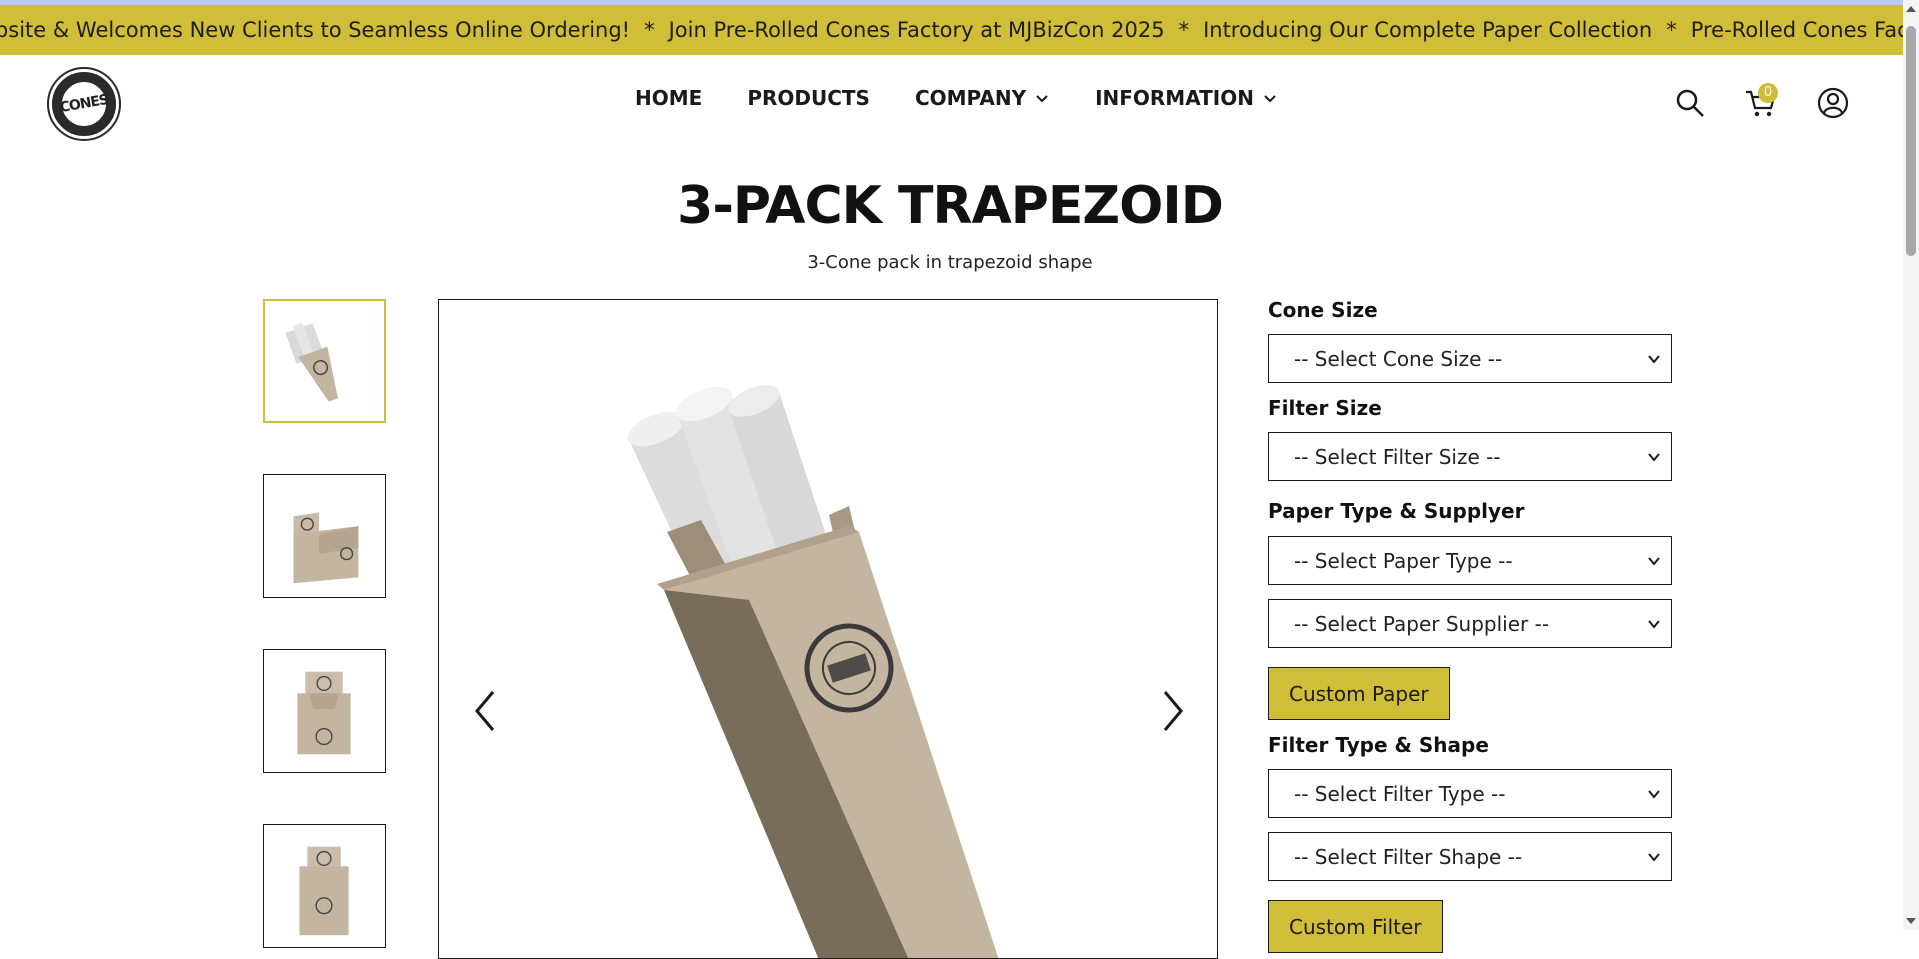 The height and width of the screenshot is (959, 1919). What do you see at coordinates (1911, 465) in the screenshot?
I see `page-scrollbar` at bounding box center [1911, 465].